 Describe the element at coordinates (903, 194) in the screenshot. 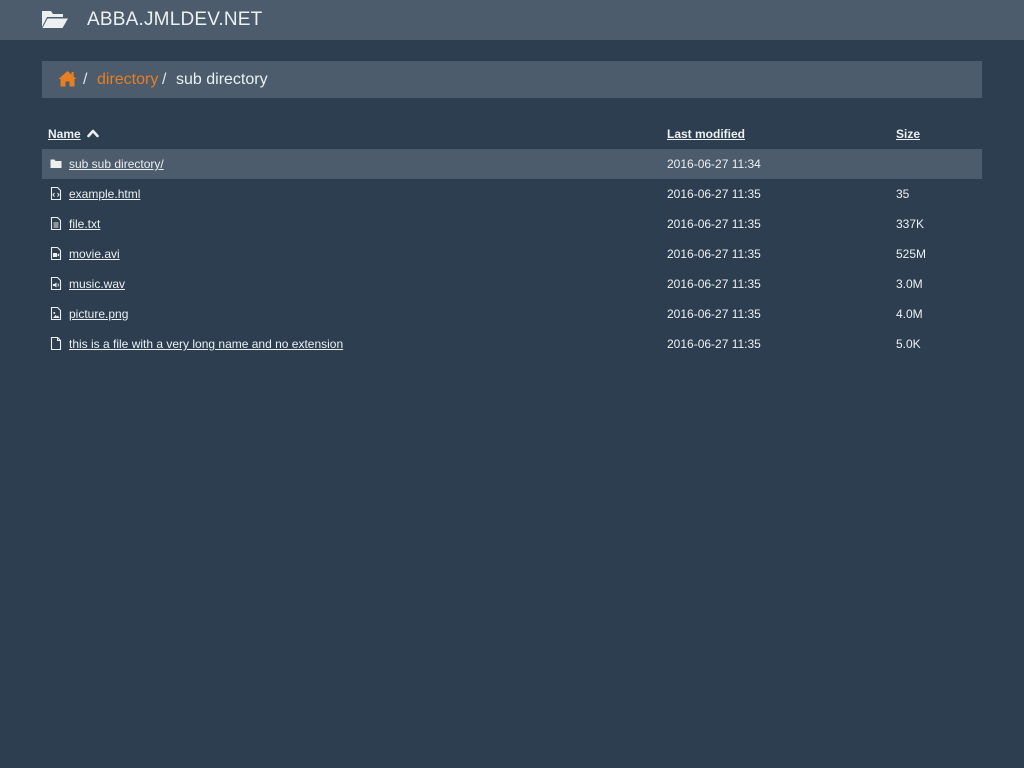

I see `file-size: 35` at that location.